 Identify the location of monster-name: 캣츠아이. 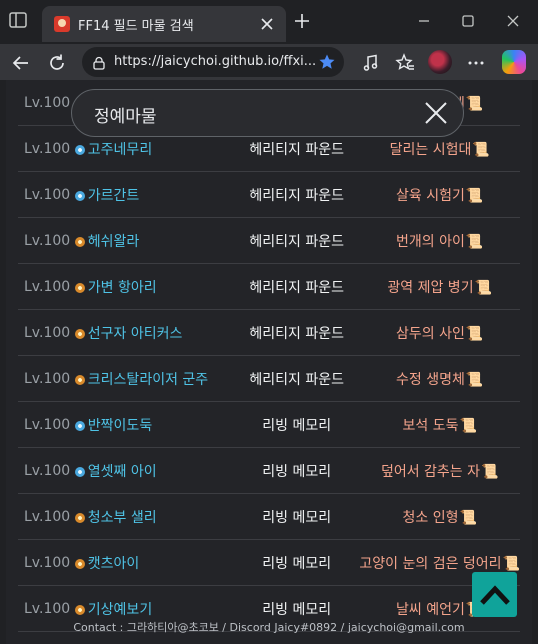
(154, 562).